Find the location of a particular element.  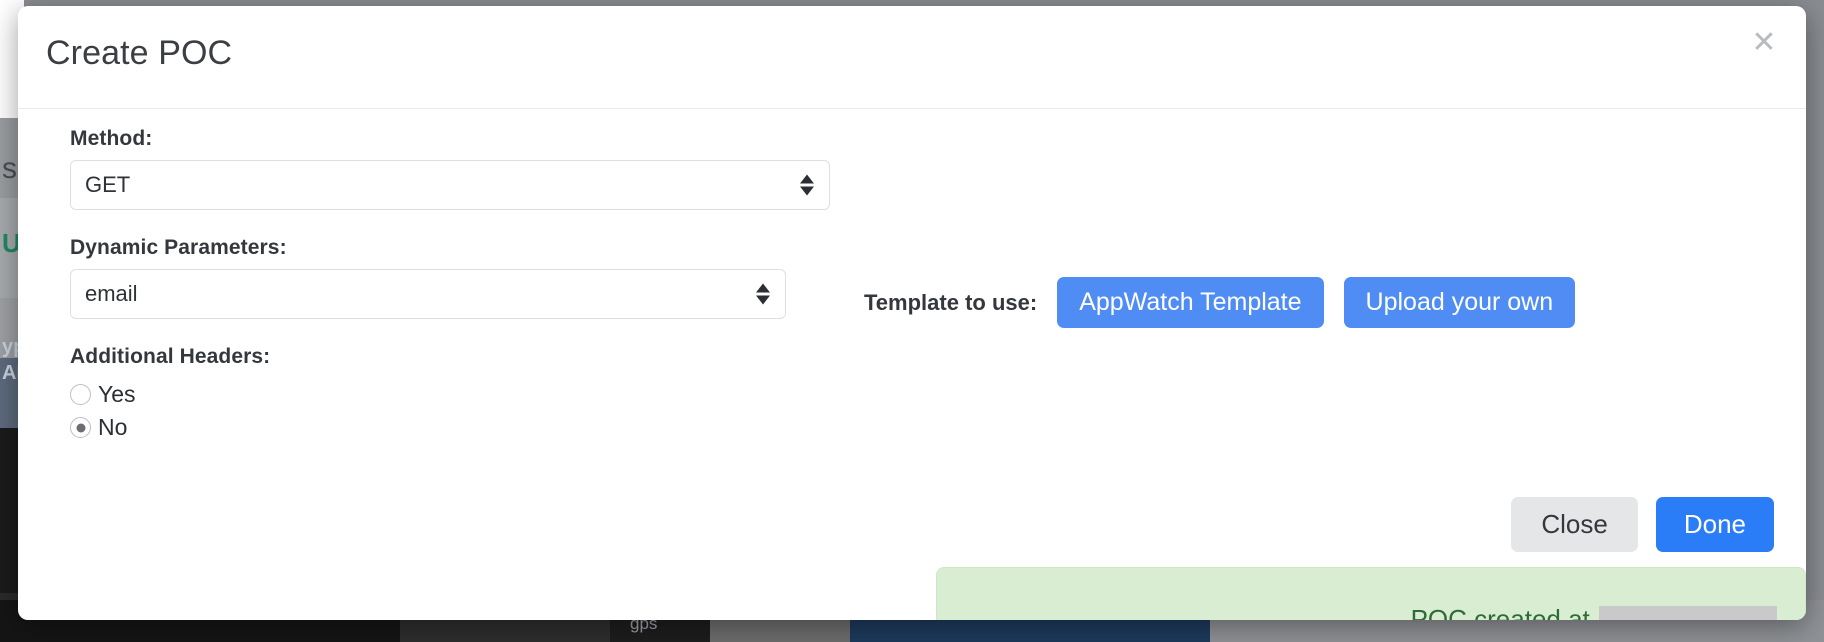

radio-option-no: No is located at coordinates (450, 427).